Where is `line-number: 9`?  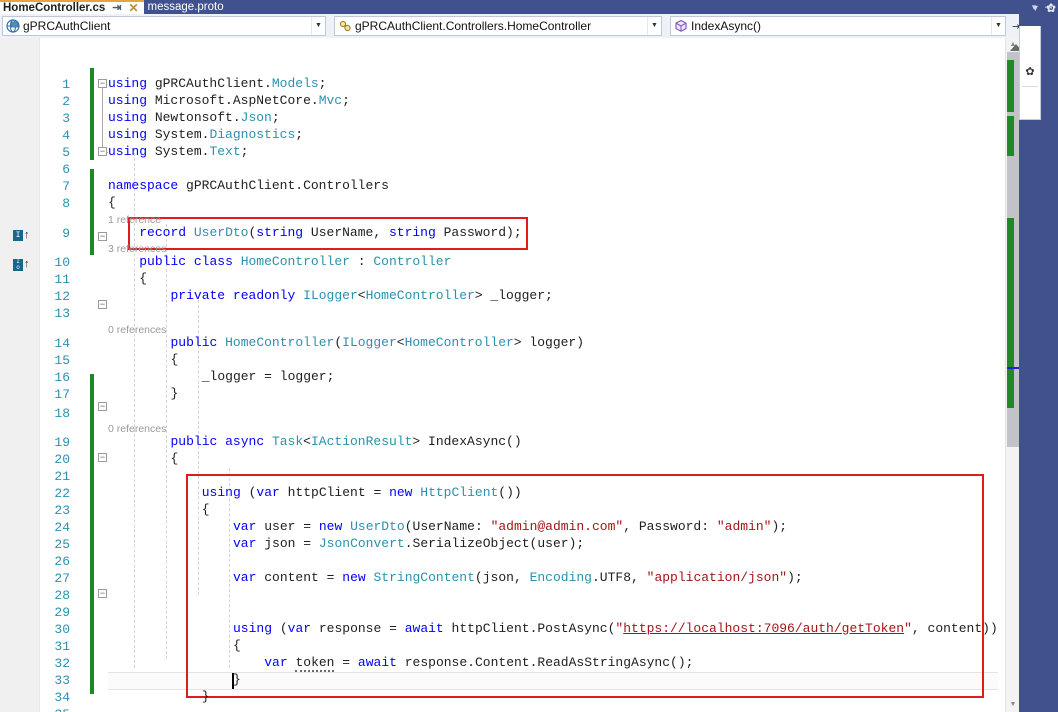
line-number: 9 is located at coordinates (66, 233).